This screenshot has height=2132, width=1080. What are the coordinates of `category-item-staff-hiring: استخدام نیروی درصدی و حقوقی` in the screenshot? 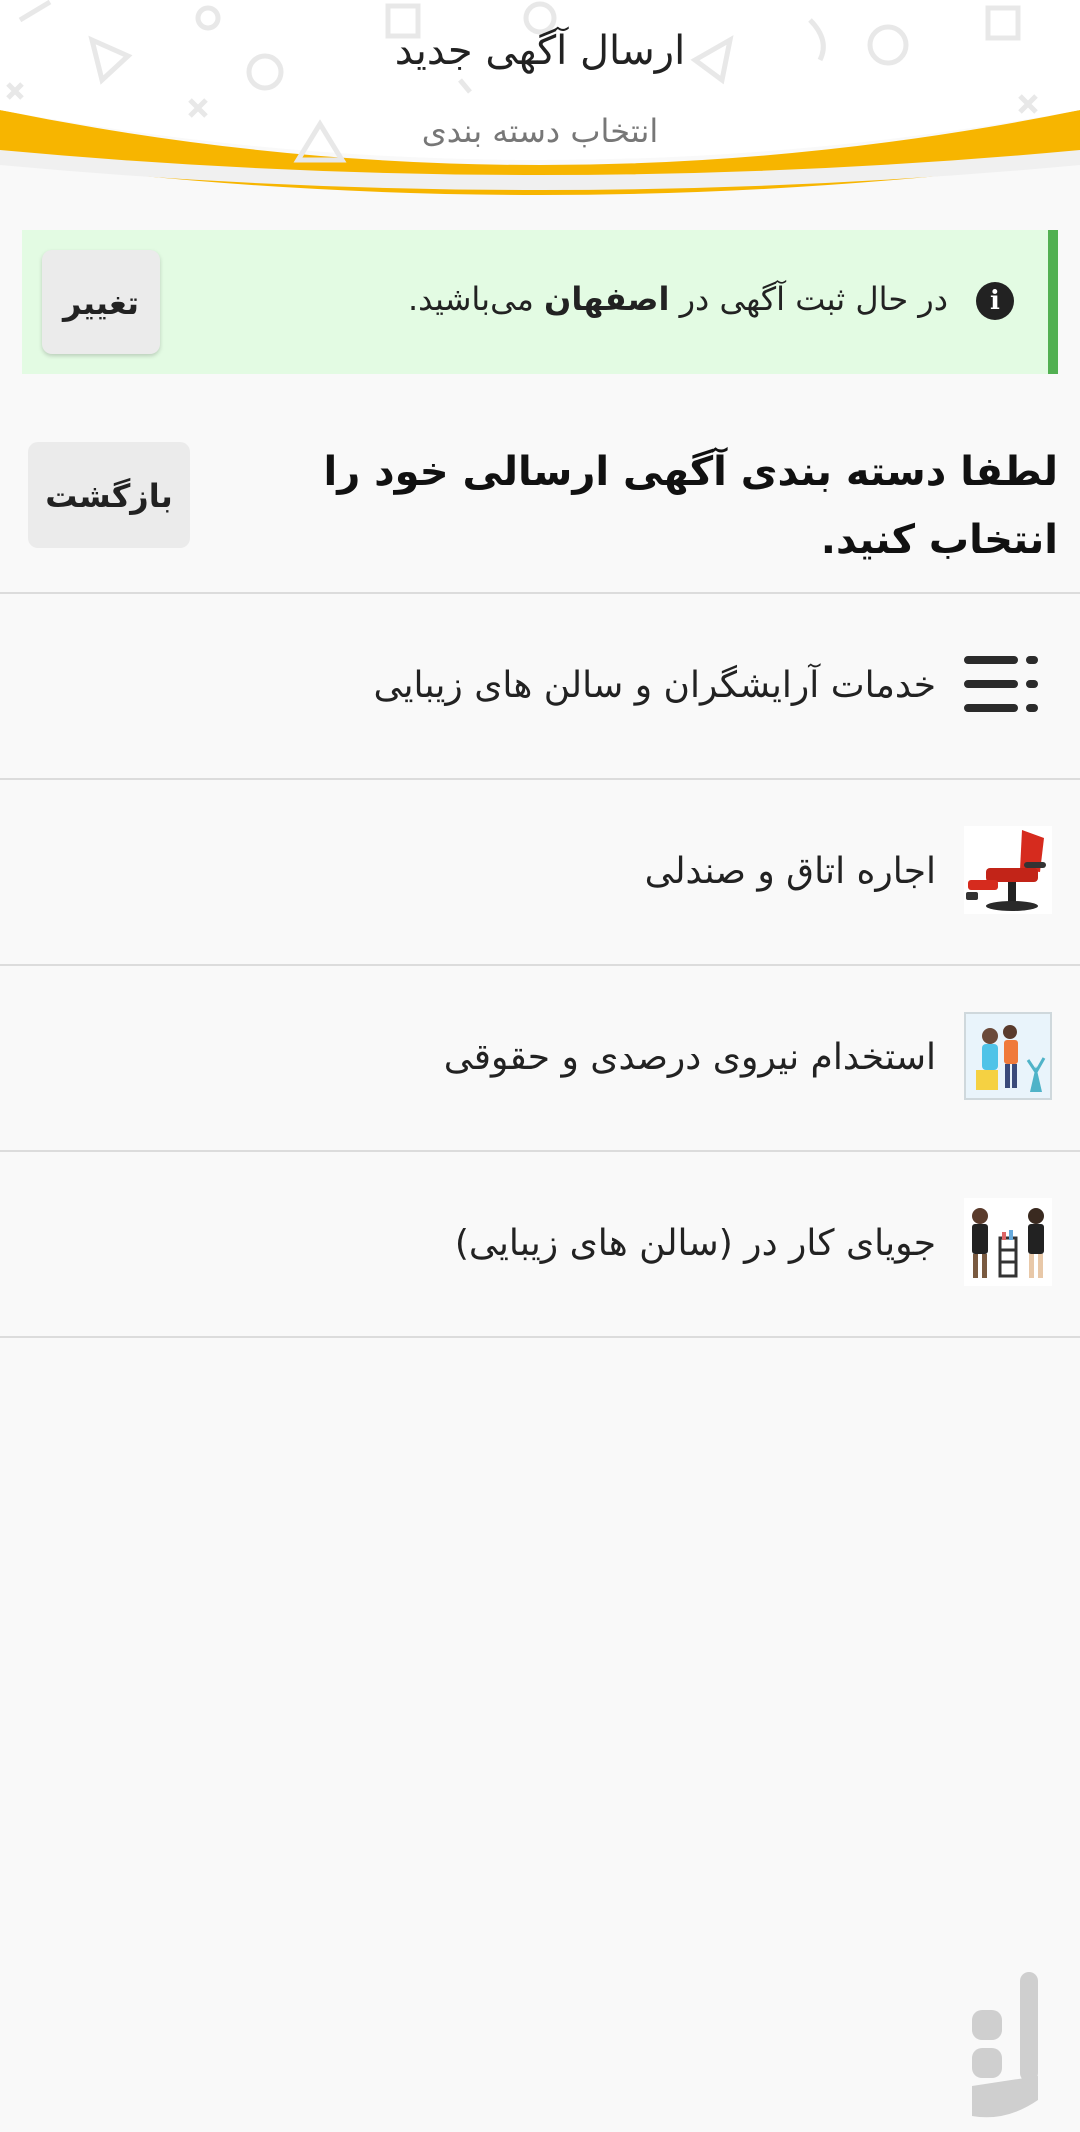 It's located at (540, 1059).